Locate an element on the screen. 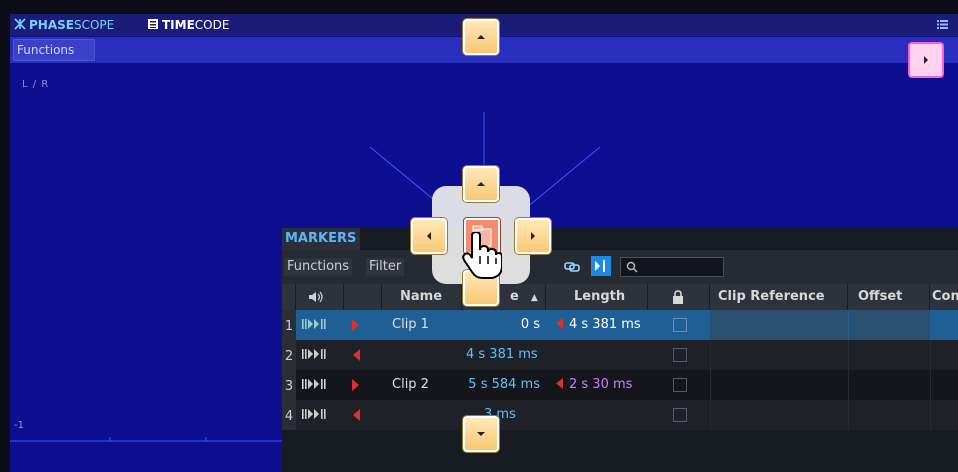 The image size is (958, 472). marker-length-cell: 4 s 381 ms is located at coordinates (601, 325).